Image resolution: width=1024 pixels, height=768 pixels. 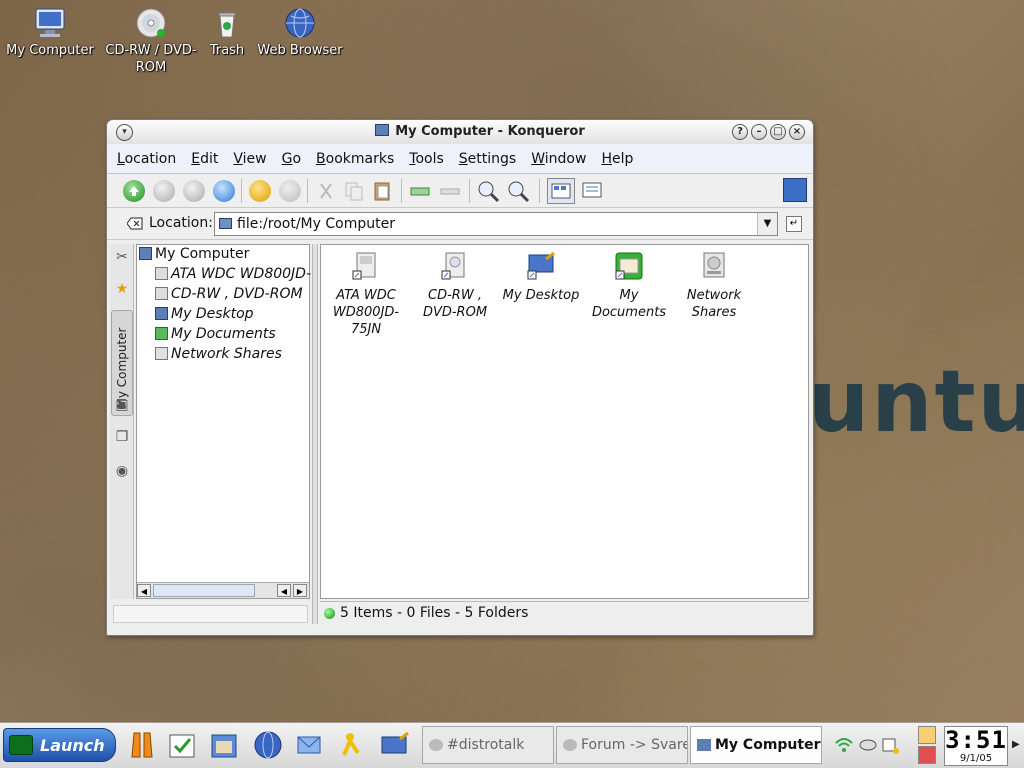 What do you see at coordinates (756, 745) in the screenshot?
I see `task-my-computer: My Computer -` at bounding box center [756, 745].